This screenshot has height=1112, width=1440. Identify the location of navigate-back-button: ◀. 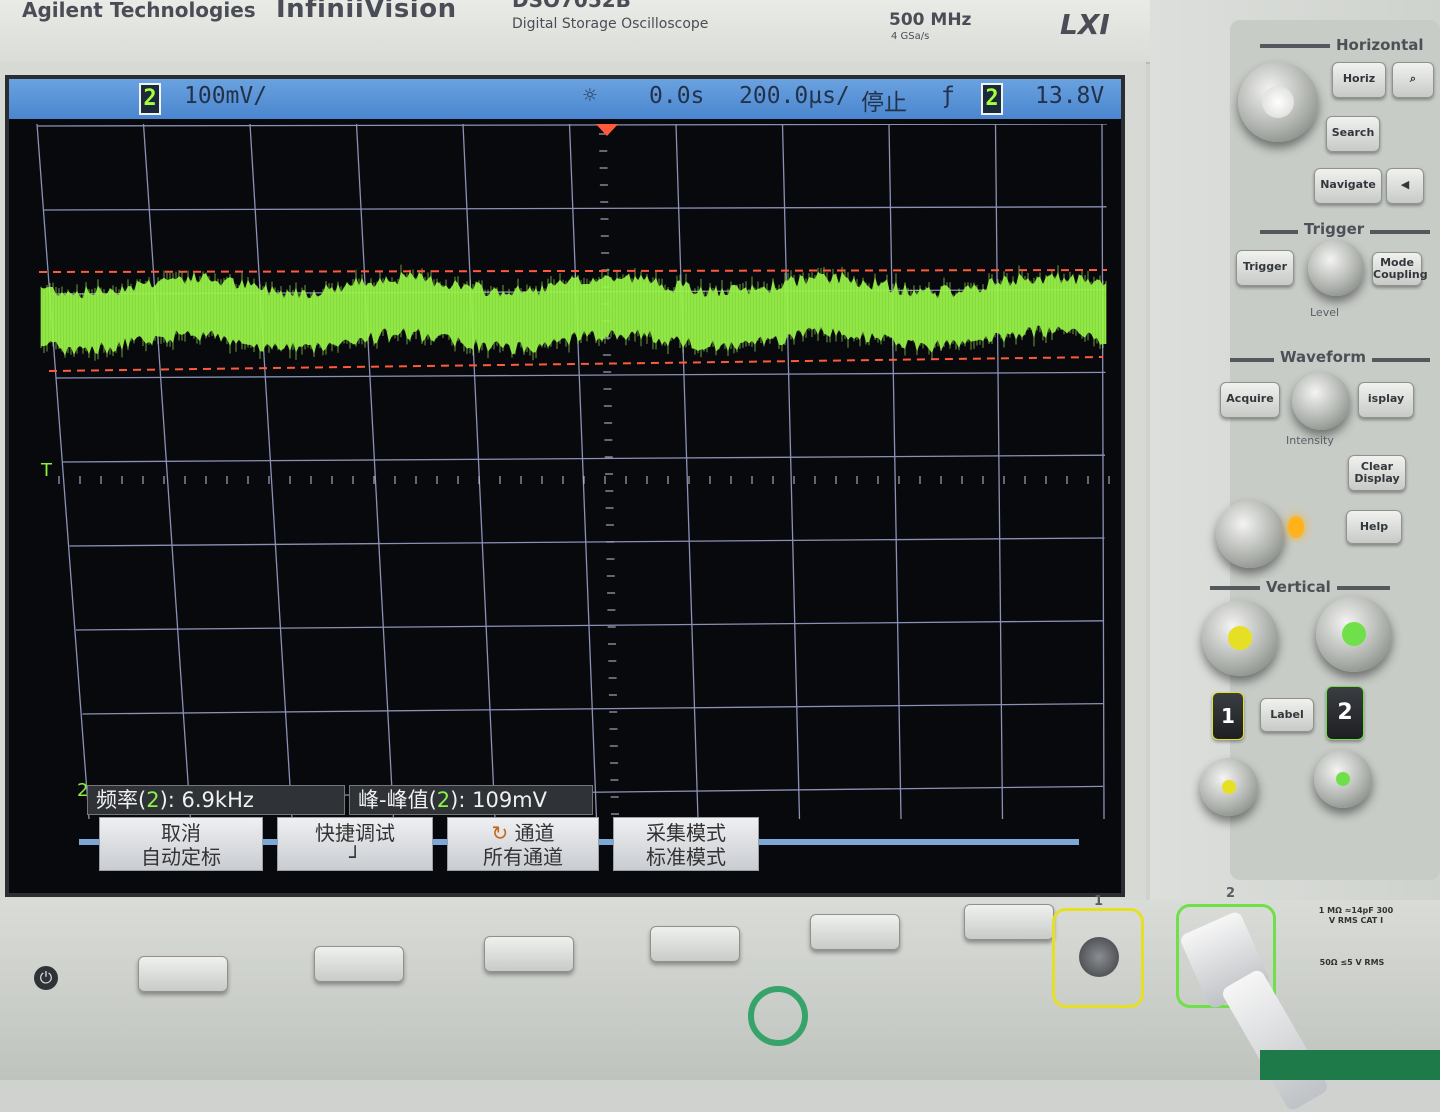
(1405, 186).